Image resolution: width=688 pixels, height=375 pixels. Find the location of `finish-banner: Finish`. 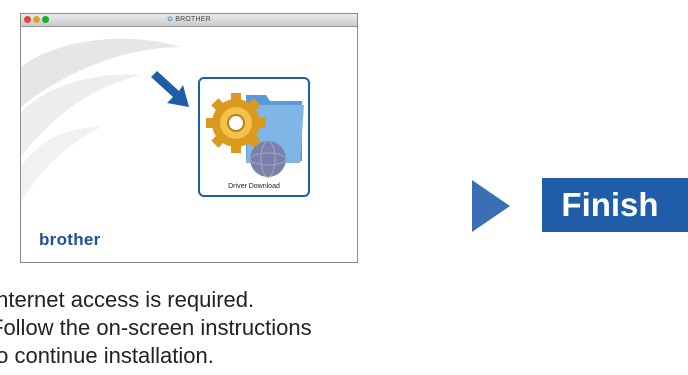

finish-banner: Finish is located at coordinates (615, 205).